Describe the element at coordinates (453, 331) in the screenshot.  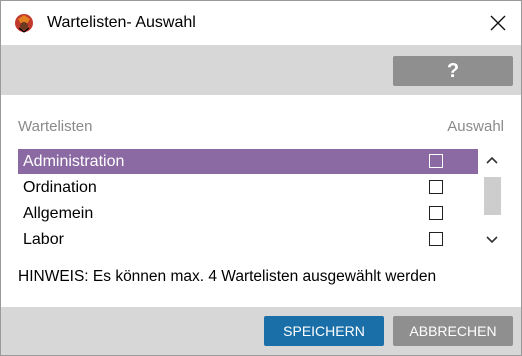
I see `cancel-button: ABBRECHEN` at that location.